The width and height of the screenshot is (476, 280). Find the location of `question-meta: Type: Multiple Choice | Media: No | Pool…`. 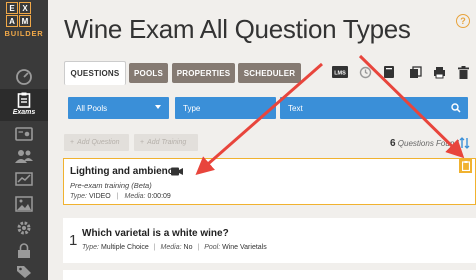

question-meta: Type: Multiple Choice | Media: No | Pool… is located at coordinates (174, 247).